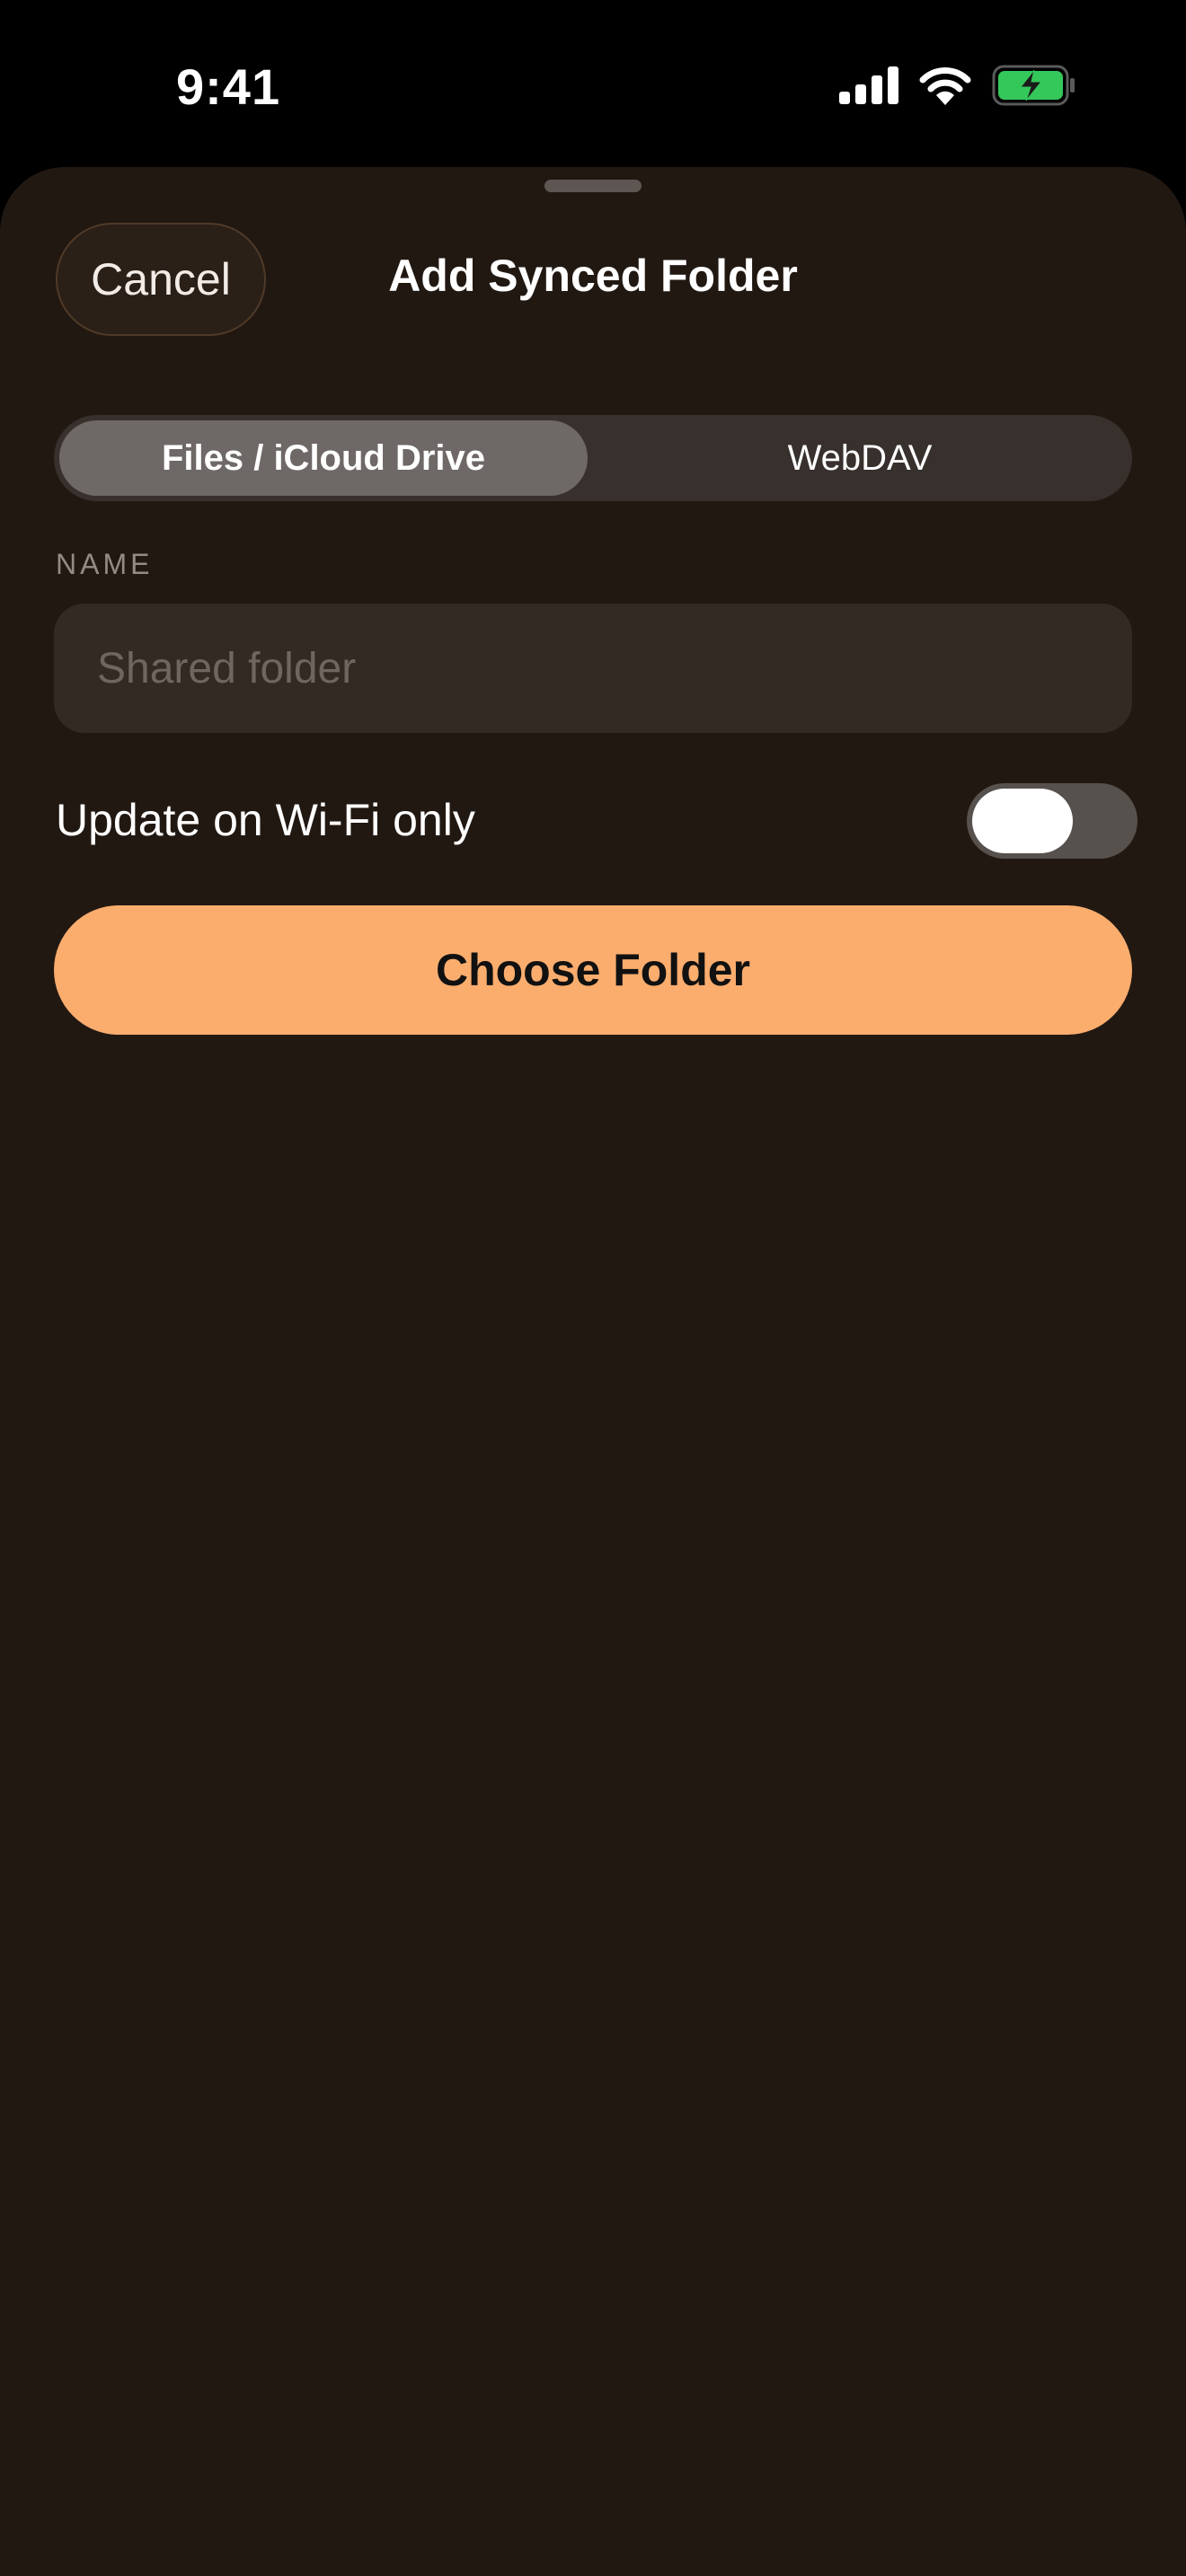  What do you see at coordinates (945, 85) in the screenshot?
I see `wifi-icon` at bounding box center [945, 85].